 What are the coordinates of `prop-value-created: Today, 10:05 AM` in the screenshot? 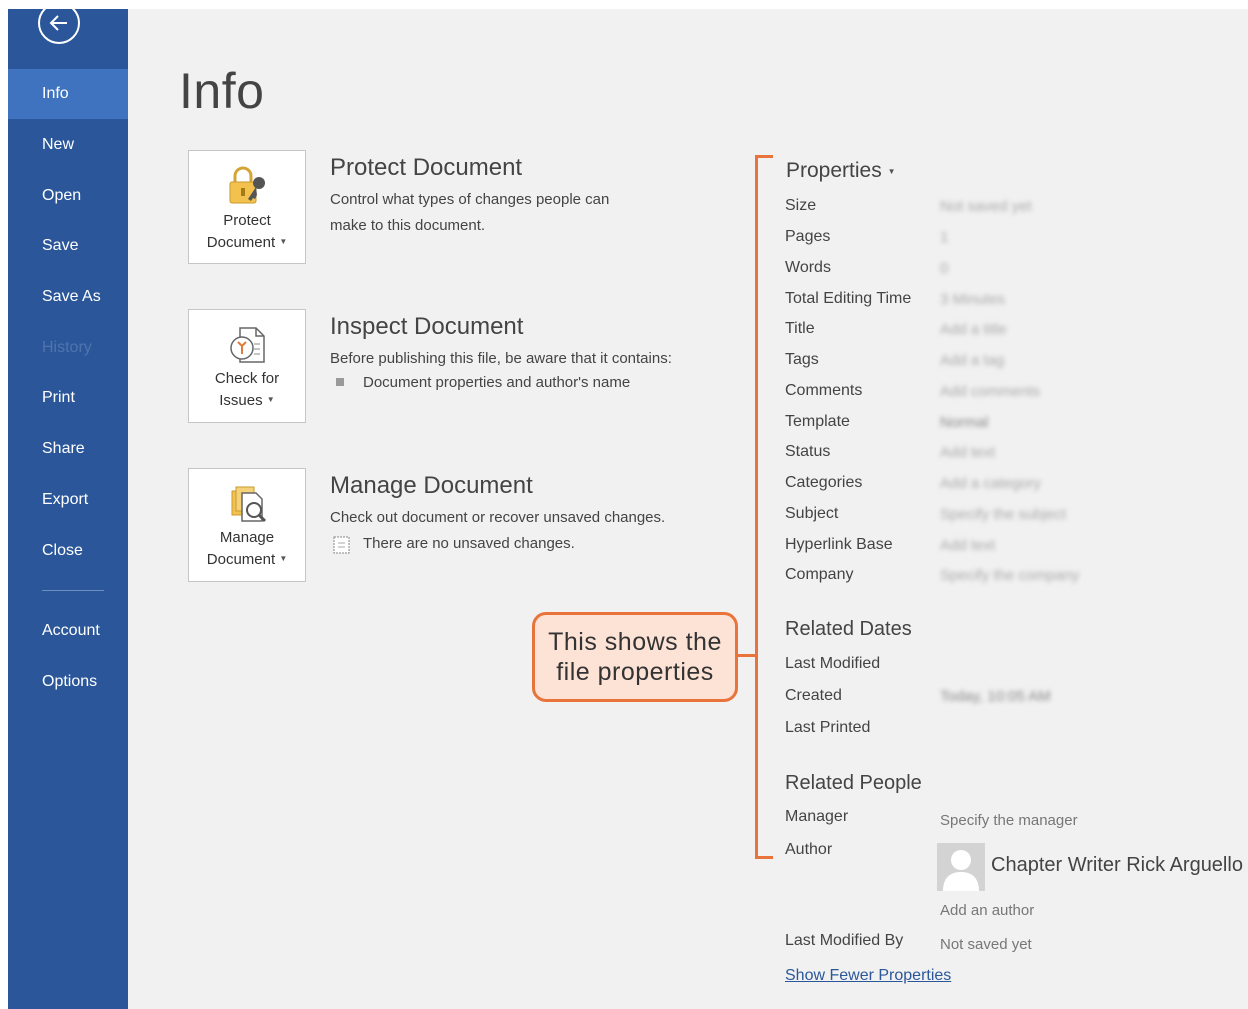 It's located at (995, 696).